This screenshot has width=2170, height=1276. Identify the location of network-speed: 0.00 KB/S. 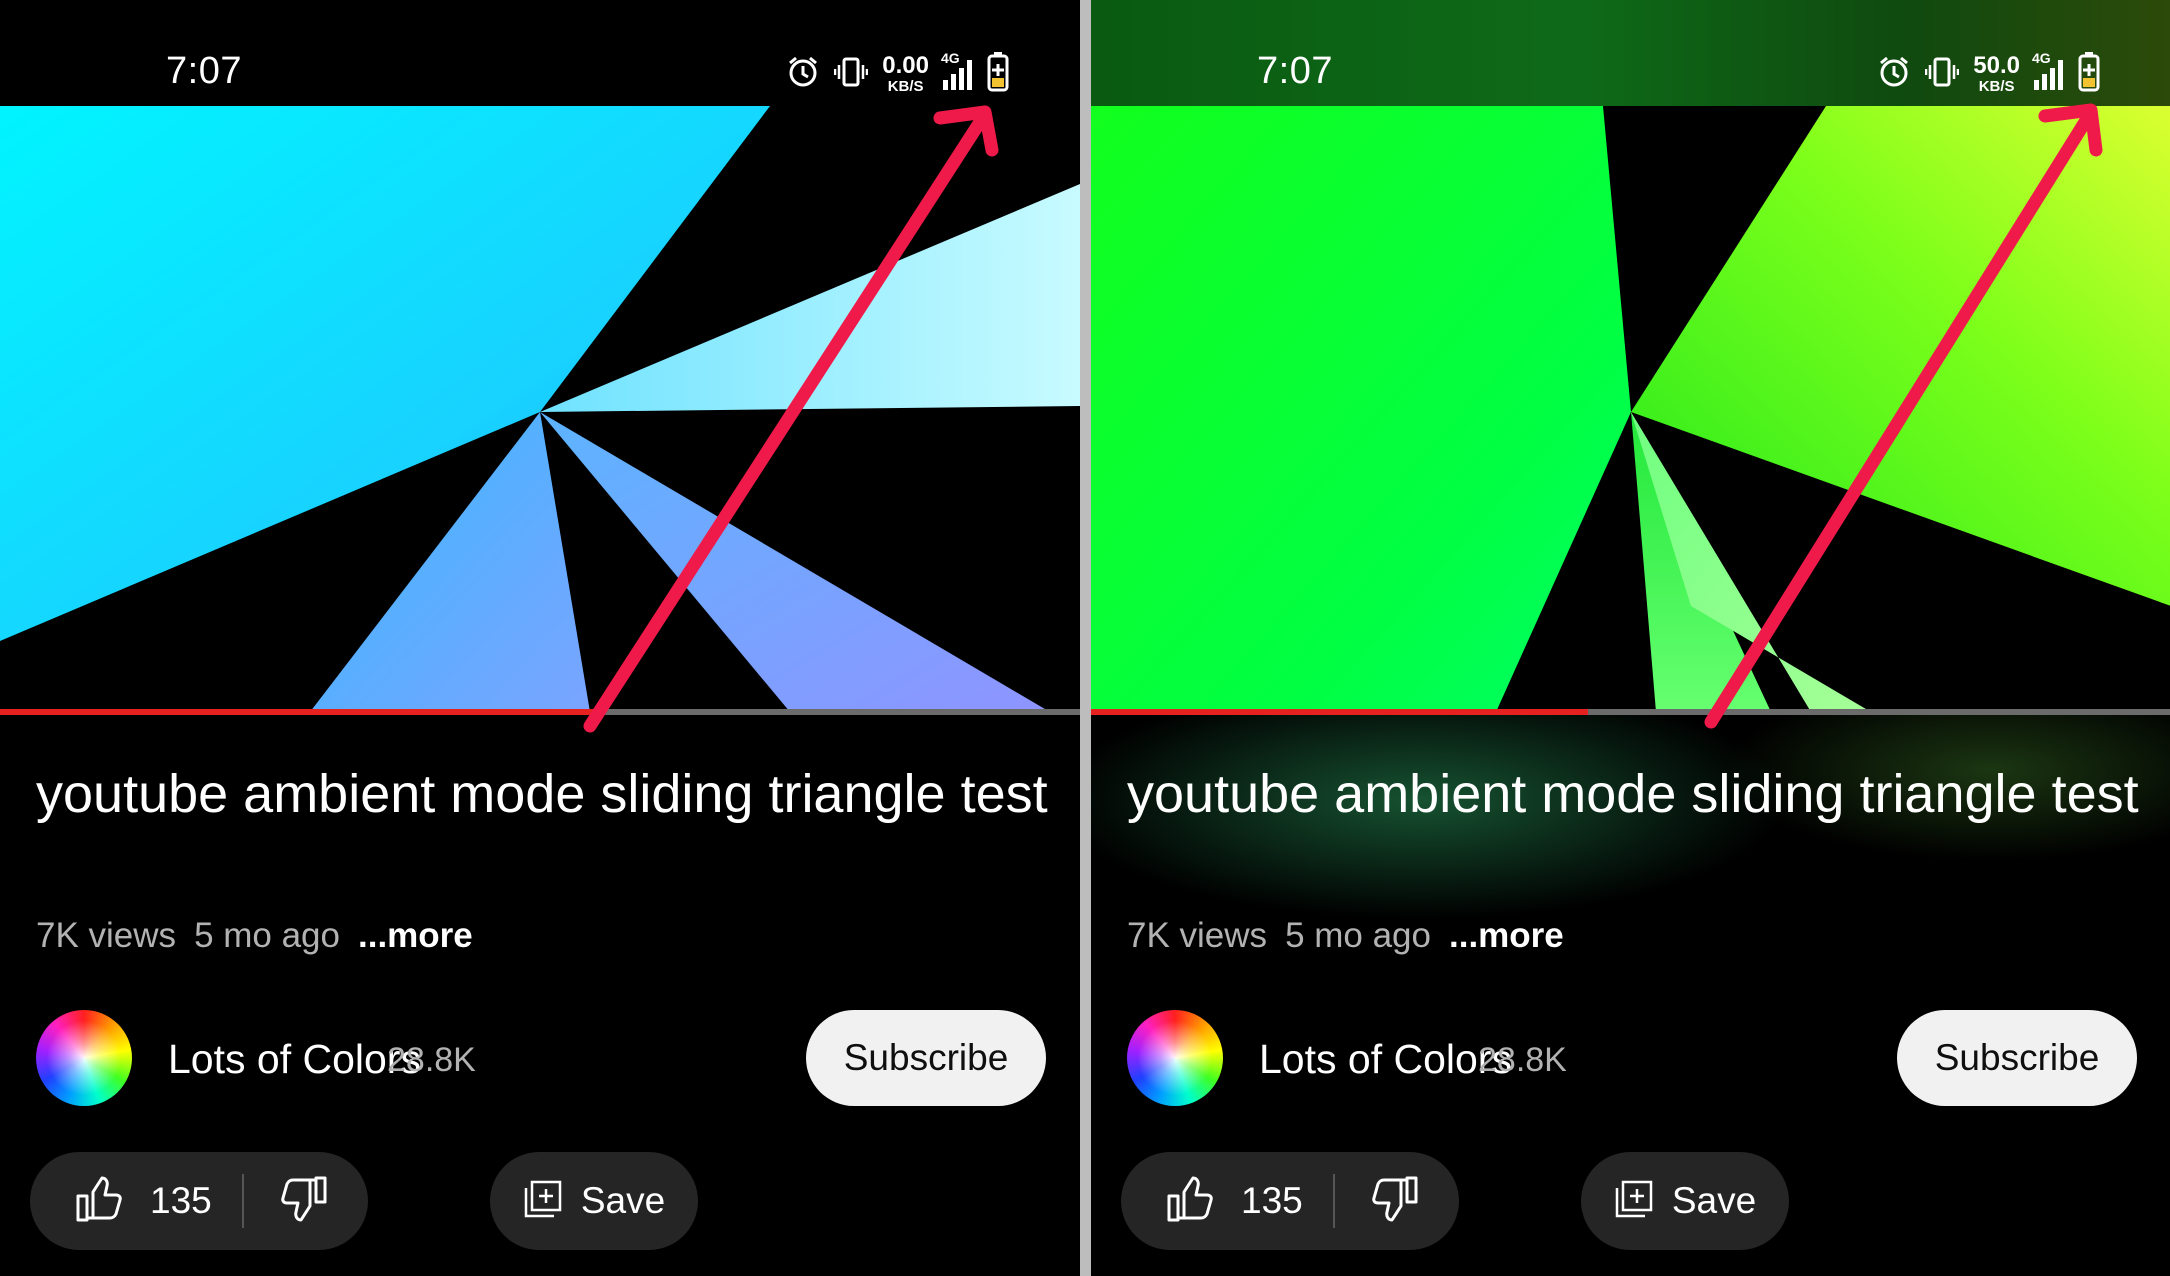
(905, 73).